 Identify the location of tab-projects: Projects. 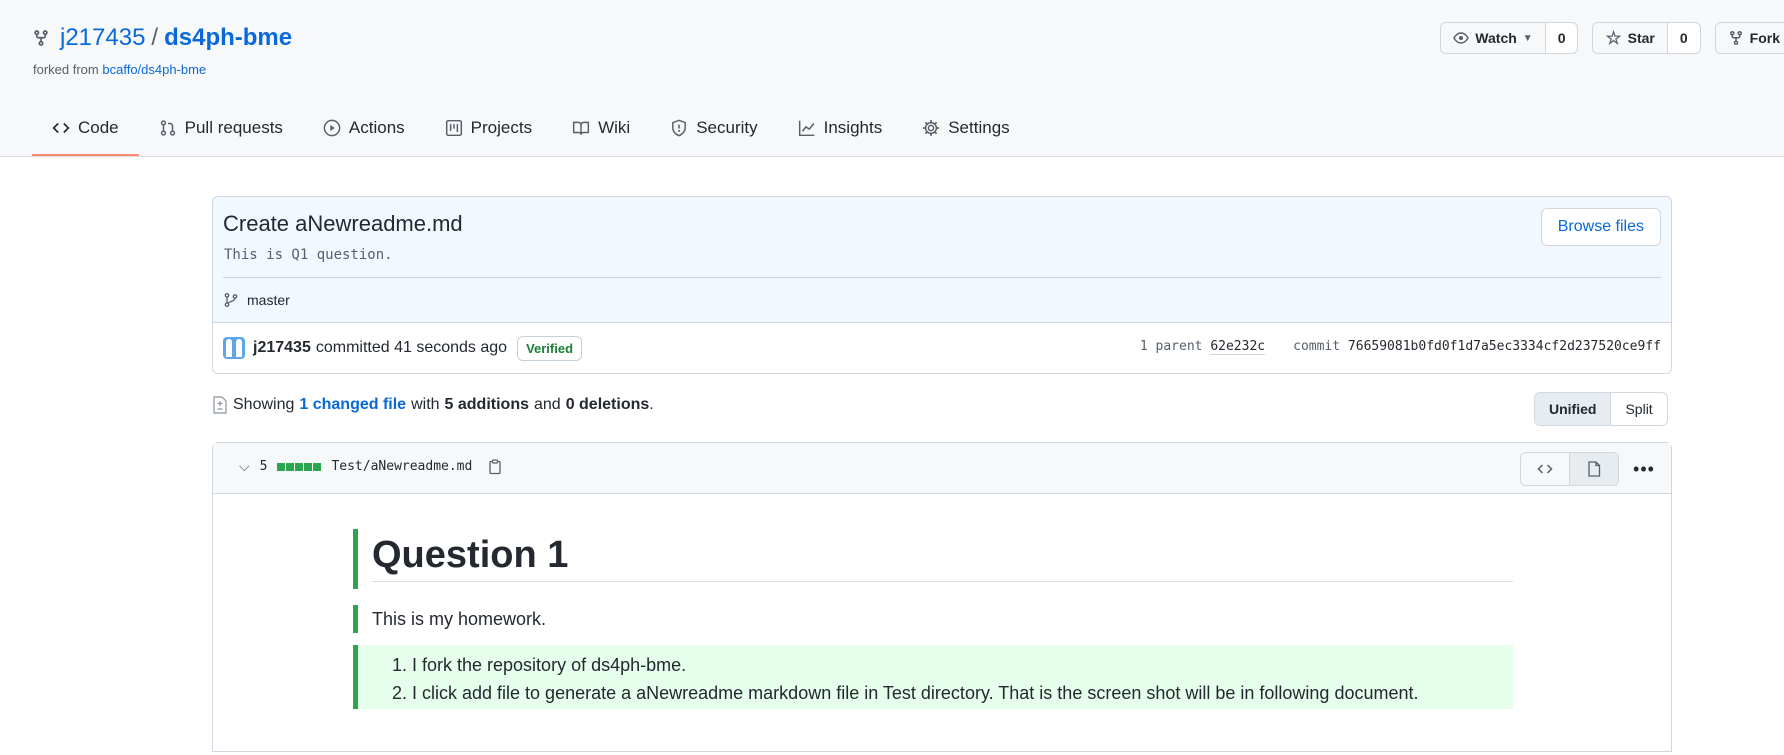
(488, 128).